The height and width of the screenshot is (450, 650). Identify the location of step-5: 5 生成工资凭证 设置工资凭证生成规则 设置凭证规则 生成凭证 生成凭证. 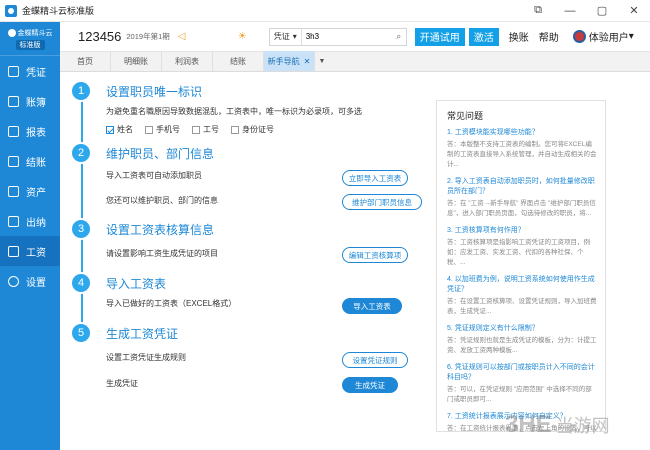
(240, 358).